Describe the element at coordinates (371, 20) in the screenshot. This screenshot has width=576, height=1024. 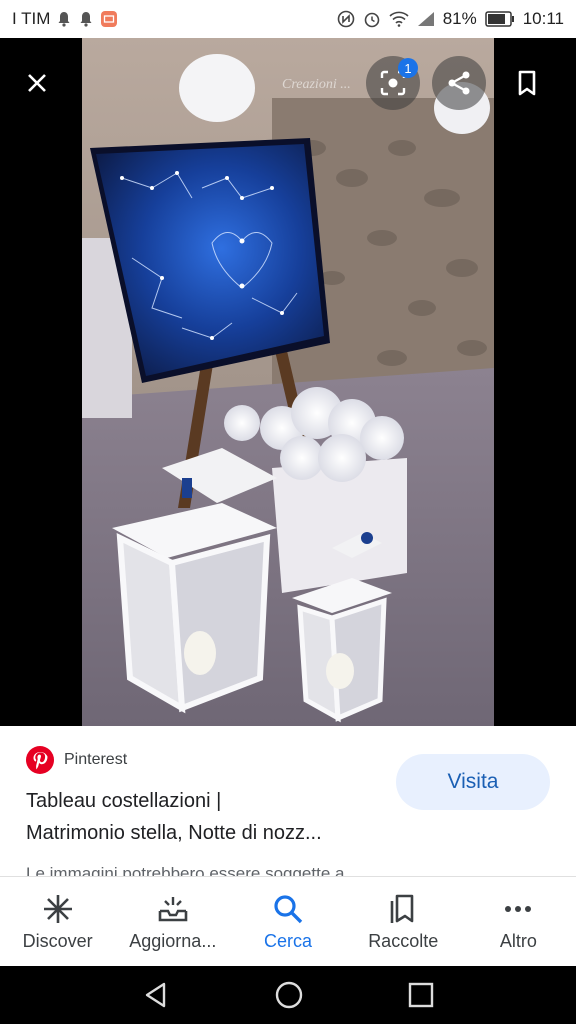
I see `alarm-icon` at that location.